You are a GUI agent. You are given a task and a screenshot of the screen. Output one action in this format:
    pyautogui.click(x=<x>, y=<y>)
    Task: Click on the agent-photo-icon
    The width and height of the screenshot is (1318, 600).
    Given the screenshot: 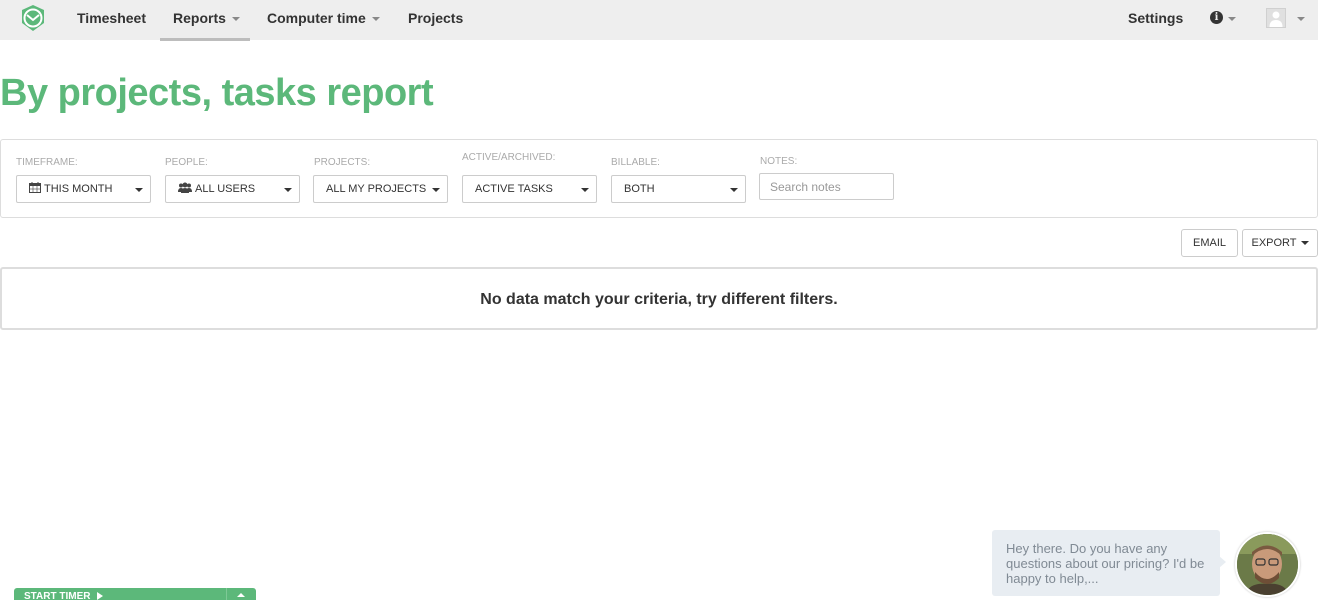 What is the action you would take?
    pyautogui.click(x=1267, y=564)
    